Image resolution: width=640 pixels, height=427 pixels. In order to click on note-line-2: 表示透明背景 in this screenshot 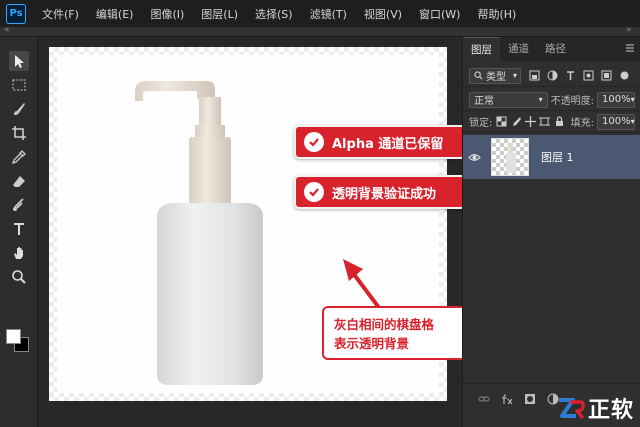, I will do `click(372, 343)`.